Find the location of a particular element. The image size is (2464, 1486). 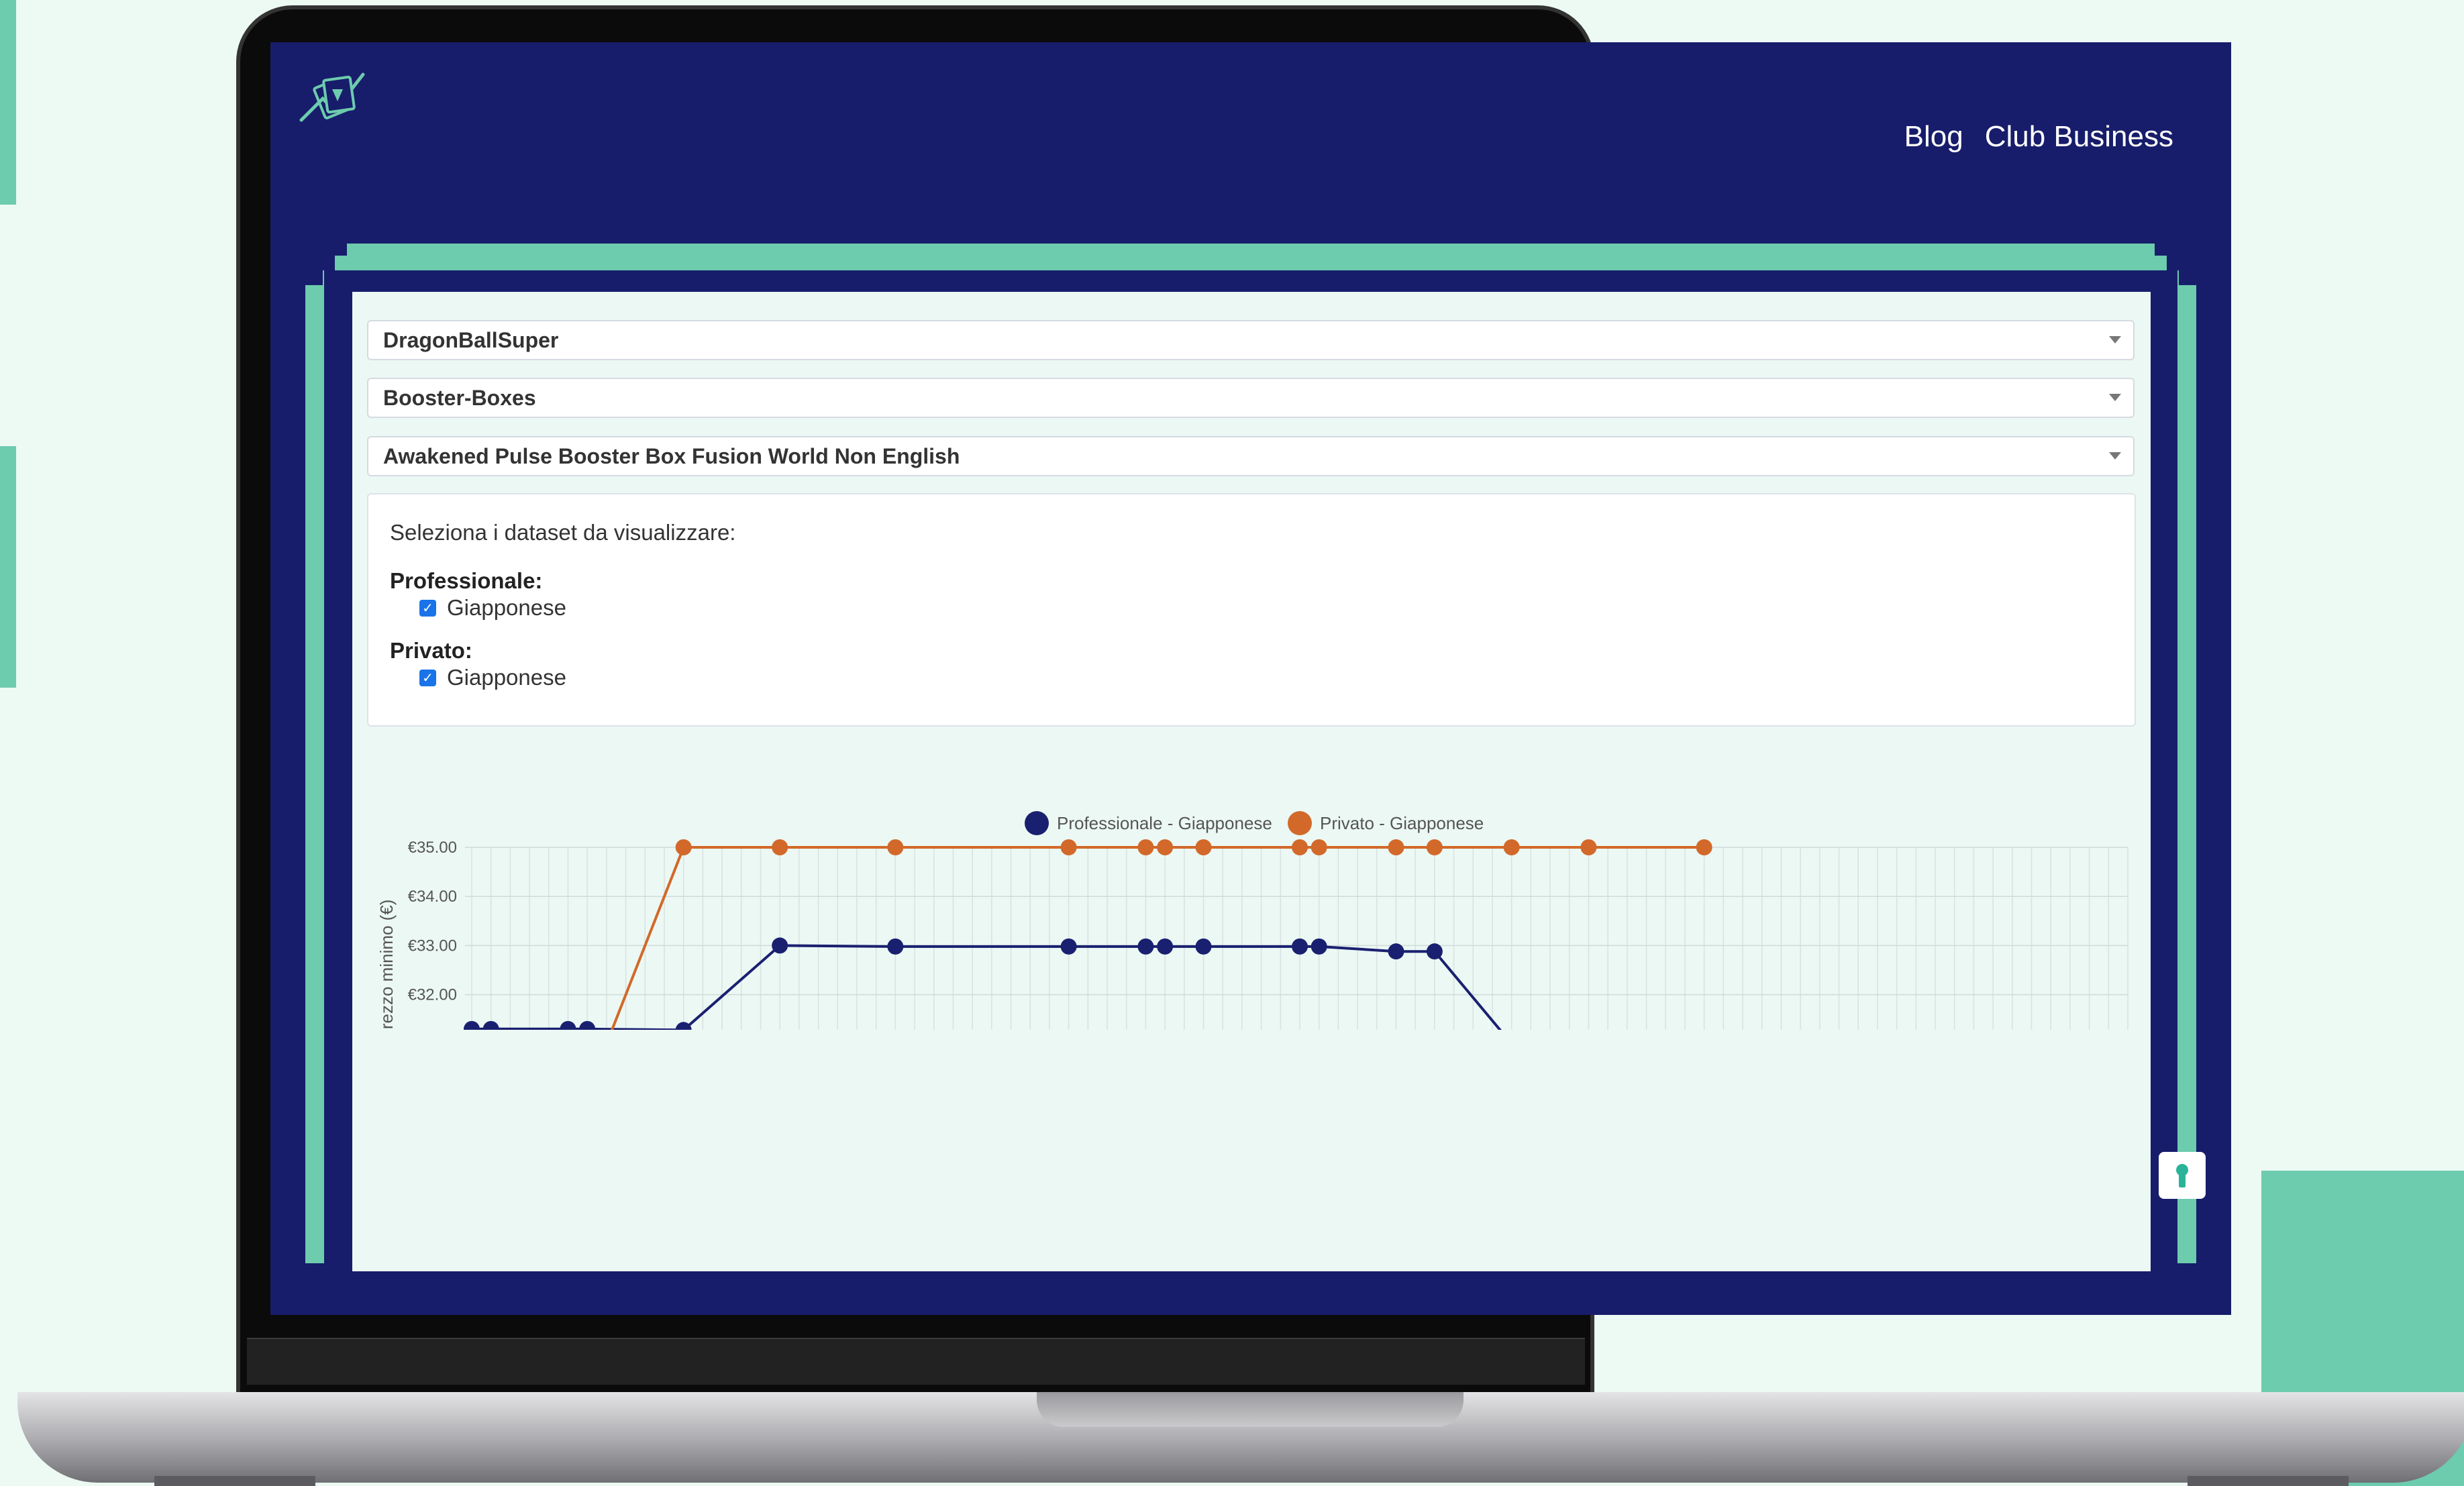

bg-accent-strip-top is located at coordinates (8, 102).